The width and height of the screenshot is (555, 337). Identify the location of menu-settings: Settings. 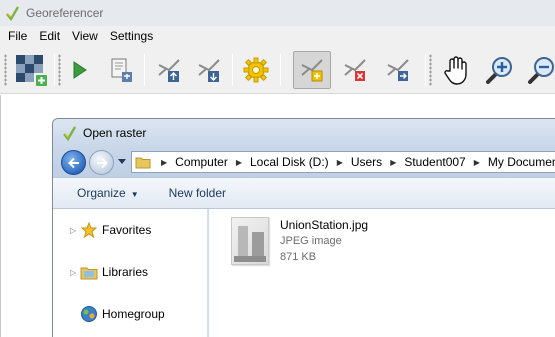
(131, 36).